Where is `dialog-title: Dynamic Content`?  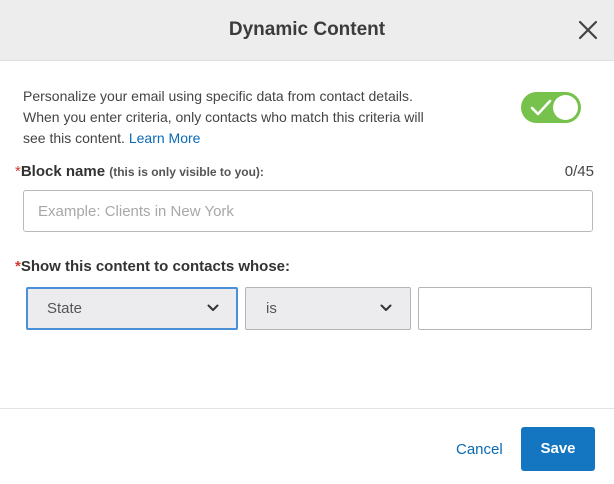 dialog-title: Dynamic Content is located at coordinates (307, 29).